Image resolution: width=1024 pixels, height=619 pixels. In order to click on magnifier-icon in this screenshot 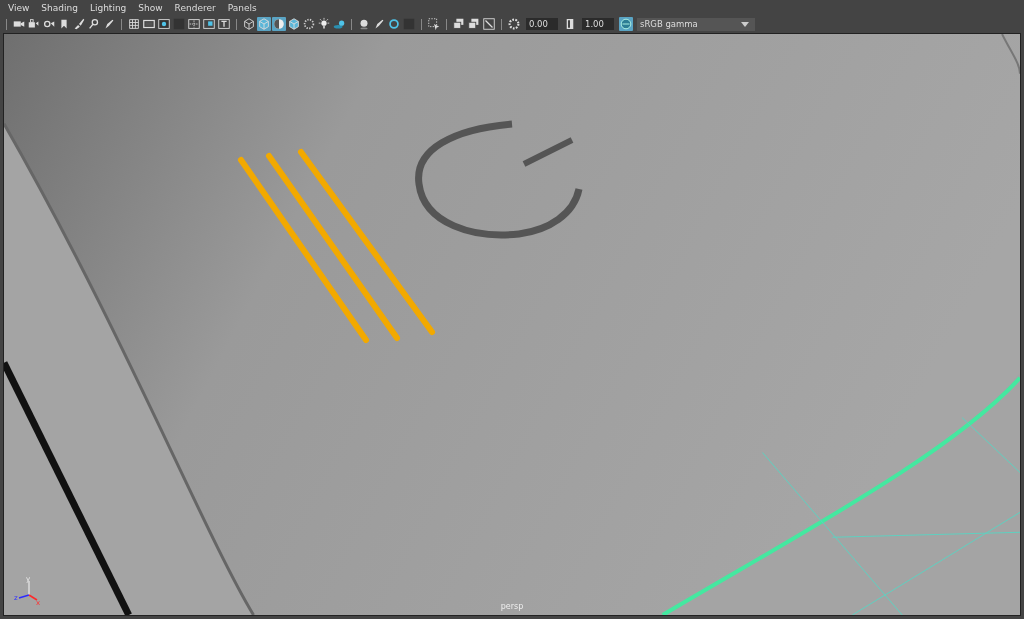, I will do `click(94, 24)`.